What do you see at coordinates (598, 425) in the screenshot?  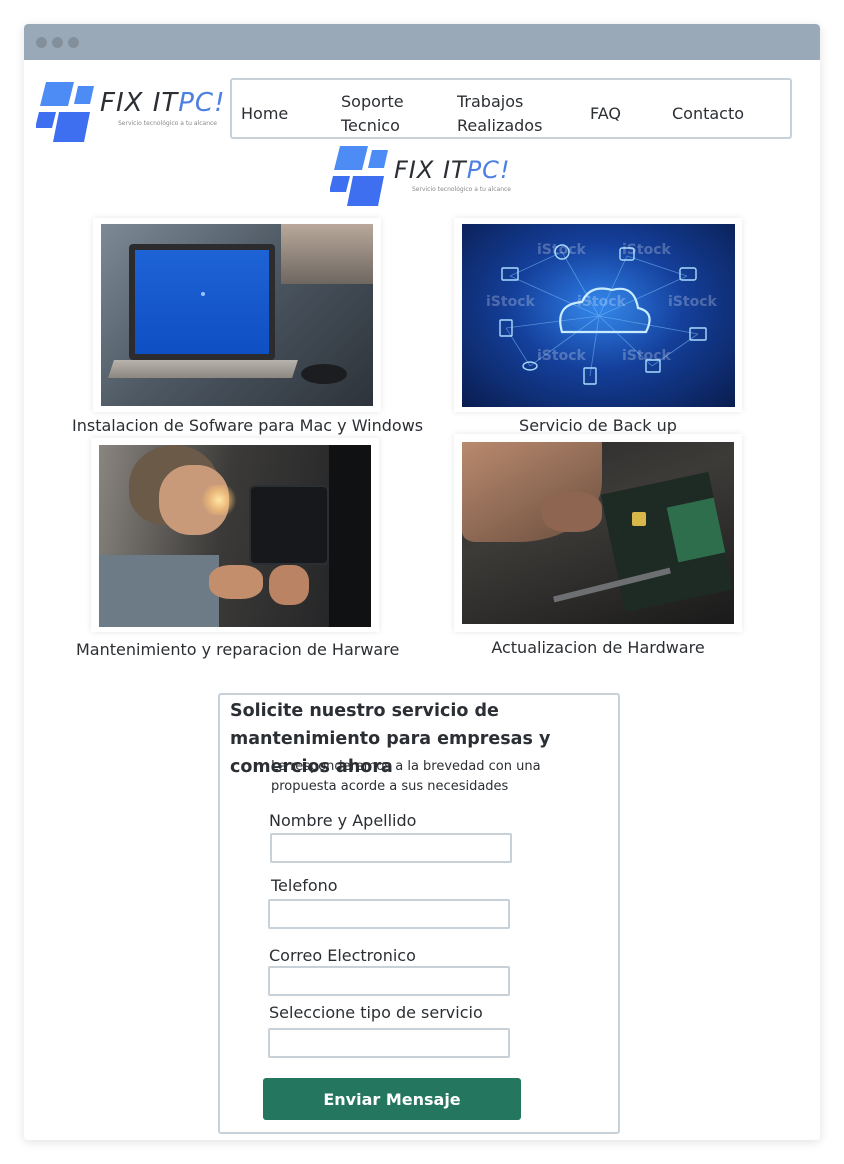 I see `service-caption: Servicio de Back up` at bounding box center [598, 425].